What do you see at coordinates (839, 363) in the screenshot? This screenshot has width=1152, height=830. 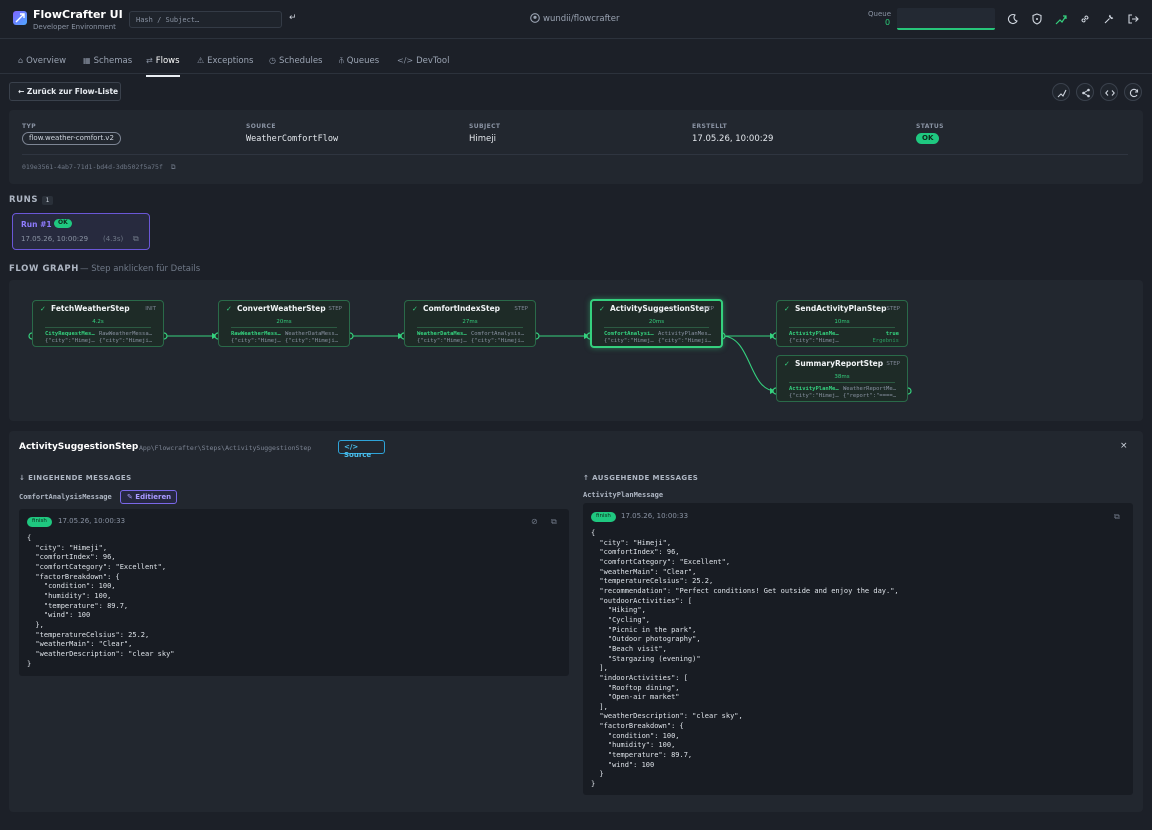 I see `node-name: SummaryReportStep` at bounding box center [839, 363].